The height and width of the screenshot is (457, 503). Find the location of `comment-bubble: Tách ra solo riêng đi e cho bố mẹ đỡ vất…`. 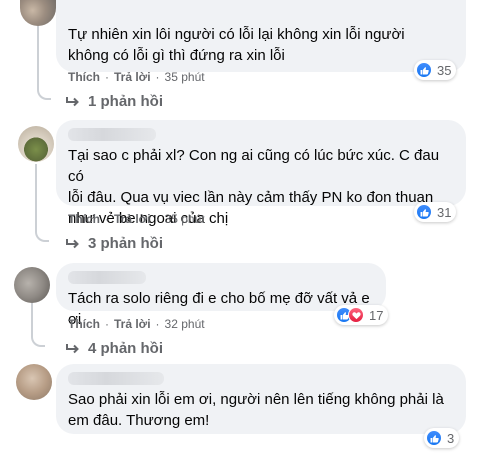

comment-bubble: Tách ra solo riêng đi e cho bố mẹ đỡ vất… is located at coordinates (221, 295).